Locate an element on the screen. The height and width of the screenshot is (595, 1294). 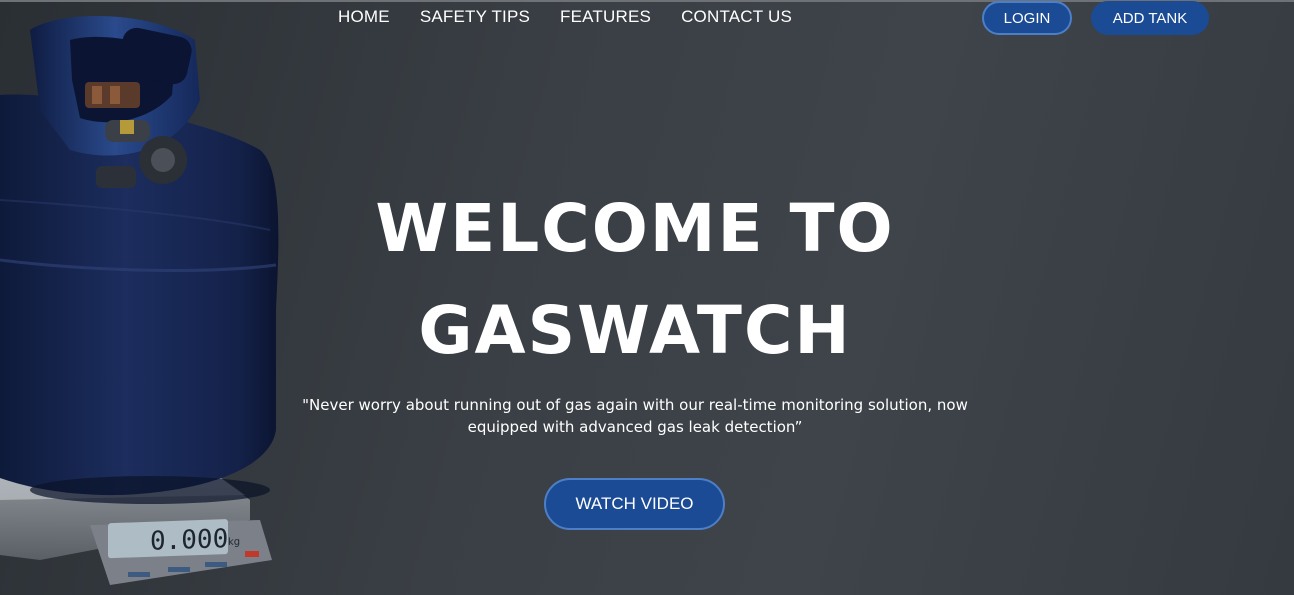
main-nav: HOME SAFETY TIPS FEATURES CONTACT US is located at coordinates (565, 17).